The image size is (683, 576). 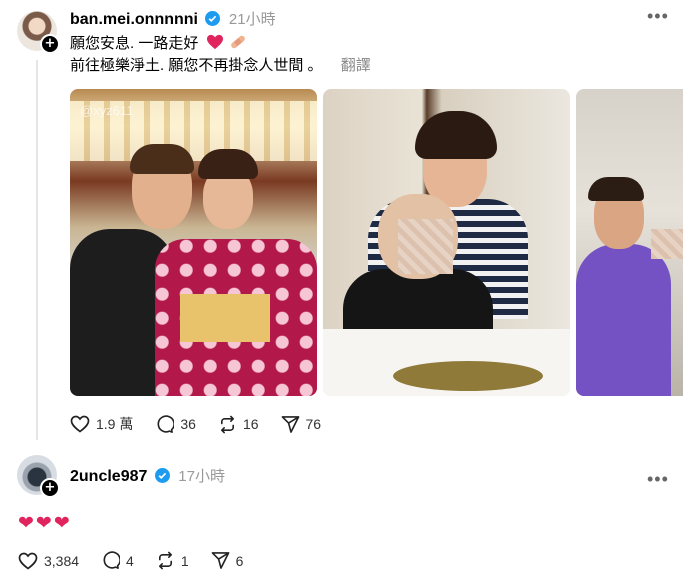 What do you see at coordinates (50, 44) in the screenshot?
I see `follow-plus-icon: +` at bounding box center [50, 44].